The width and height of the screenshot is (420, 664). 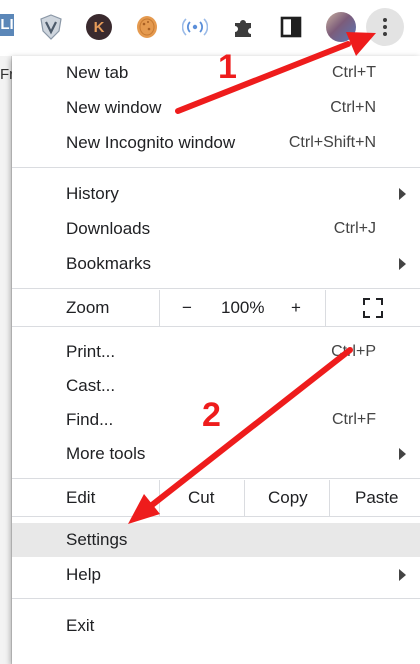 I want to click on broadcast-icon, so click(x=195, y=27).